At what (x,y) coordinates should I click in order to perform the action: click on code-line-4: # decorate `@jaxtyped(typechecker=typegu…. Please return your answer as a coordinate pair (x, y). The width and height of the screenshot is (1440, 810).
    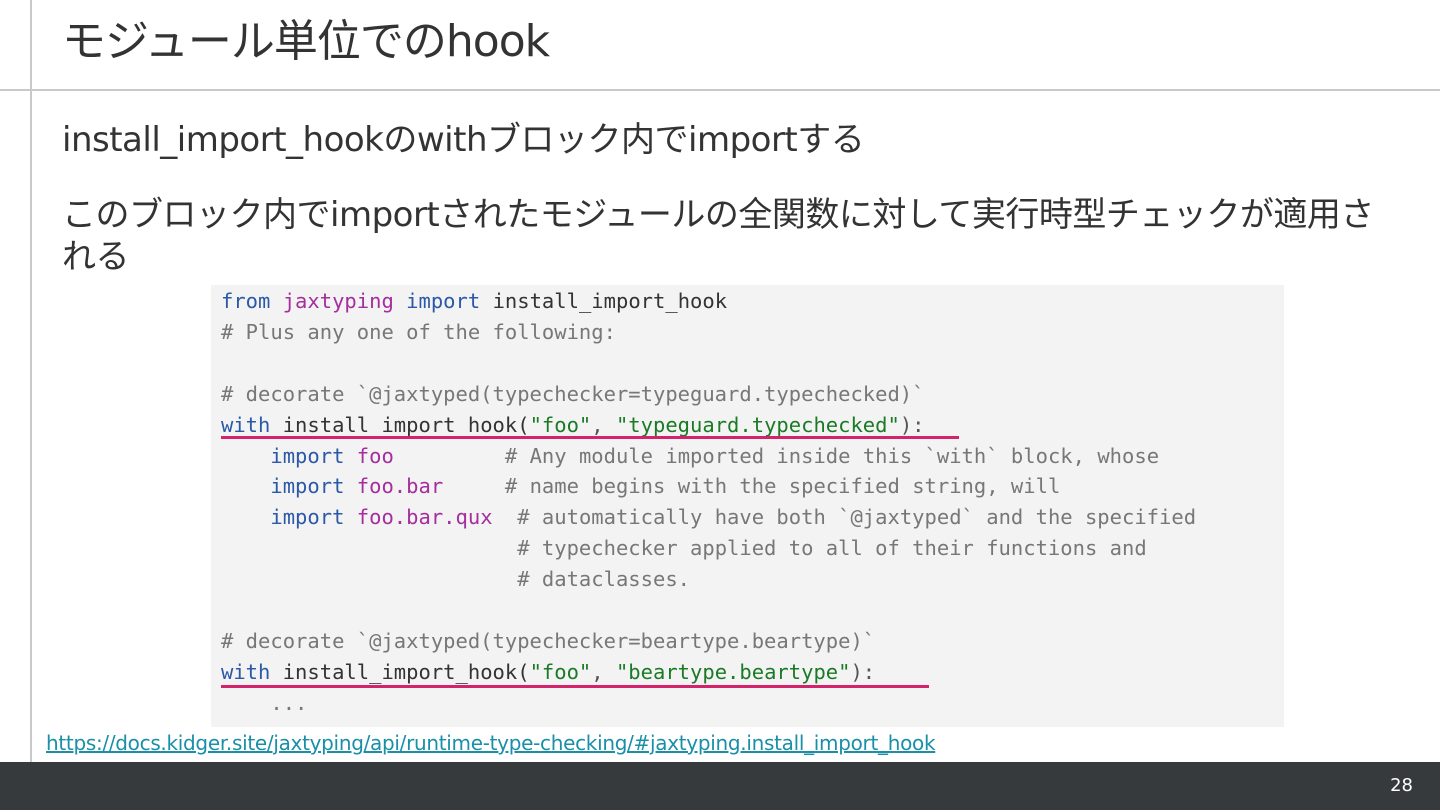
    Looking at the image, I should click on (573, 393).